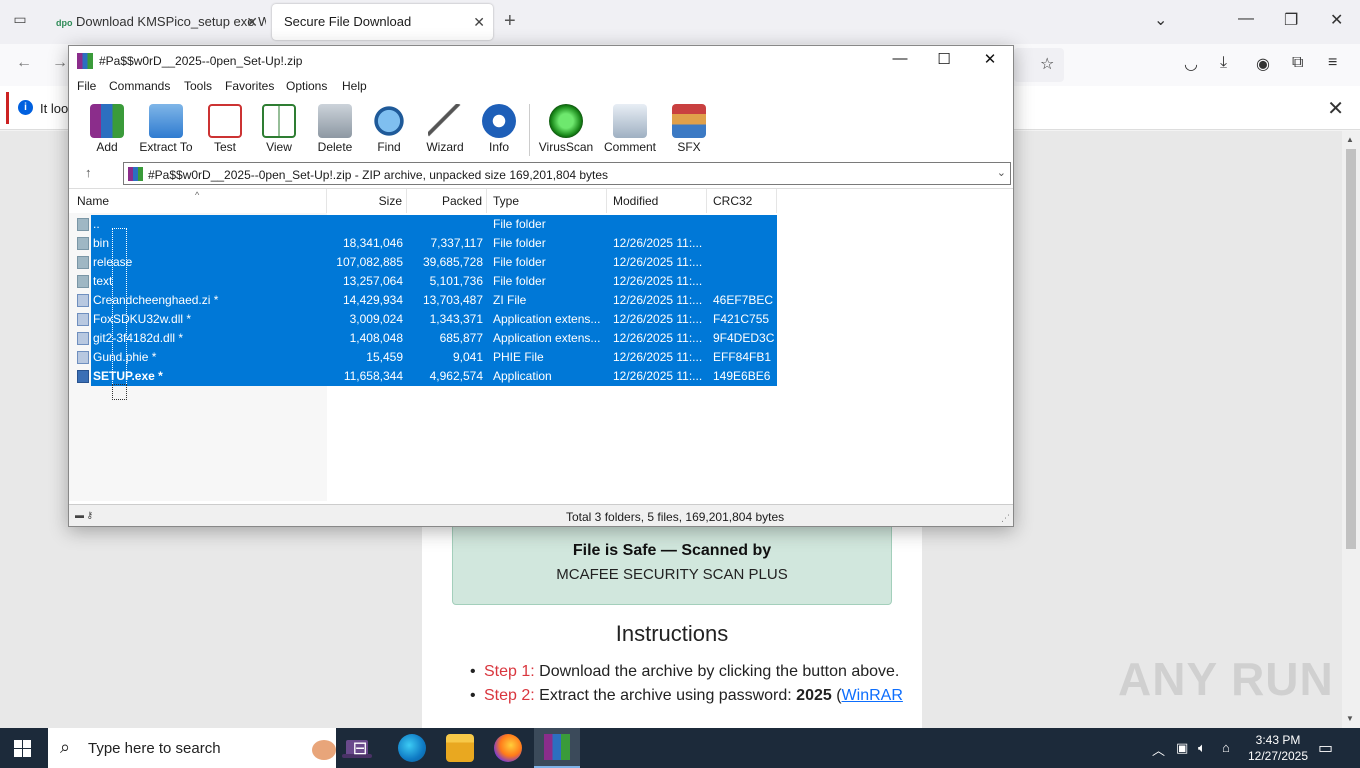 The image size is (1360, 768). Describe the element at coordinates (198, 201) in the screenshot. I see `col-header-name: Name ^` at that location.